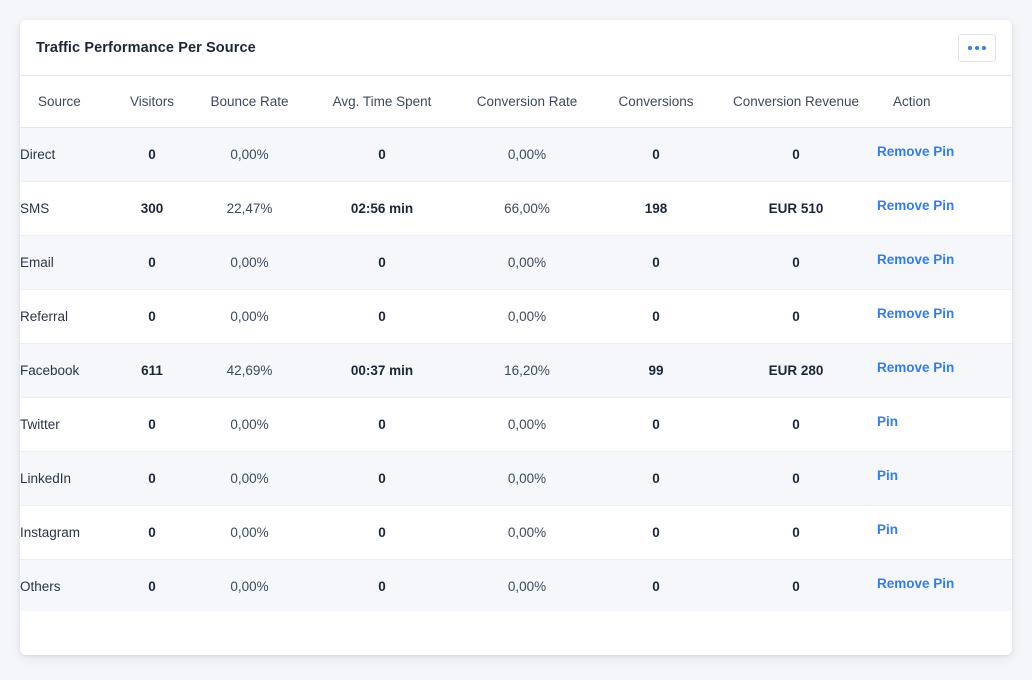 This screenshot has width=1032, height=680. Describe the element at coordinates (516, 48) in the screenshot. I see `card-header: Traffic Performance Per Source` at that location.